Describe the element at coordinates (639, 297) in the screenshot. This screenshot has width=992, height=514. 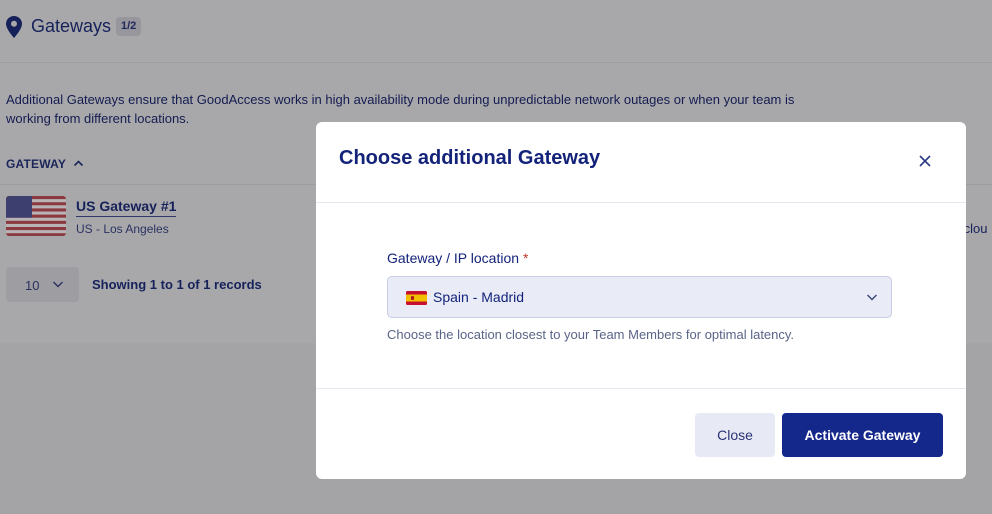
I see `gateway-location-select: Spain - Madrid` at that location.